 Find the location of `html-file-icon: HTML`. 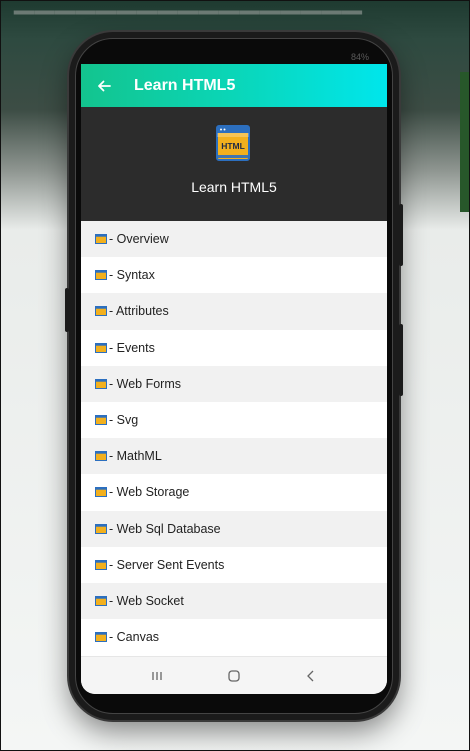

html-file-icon: HTML is located at coordinates (233, 143).